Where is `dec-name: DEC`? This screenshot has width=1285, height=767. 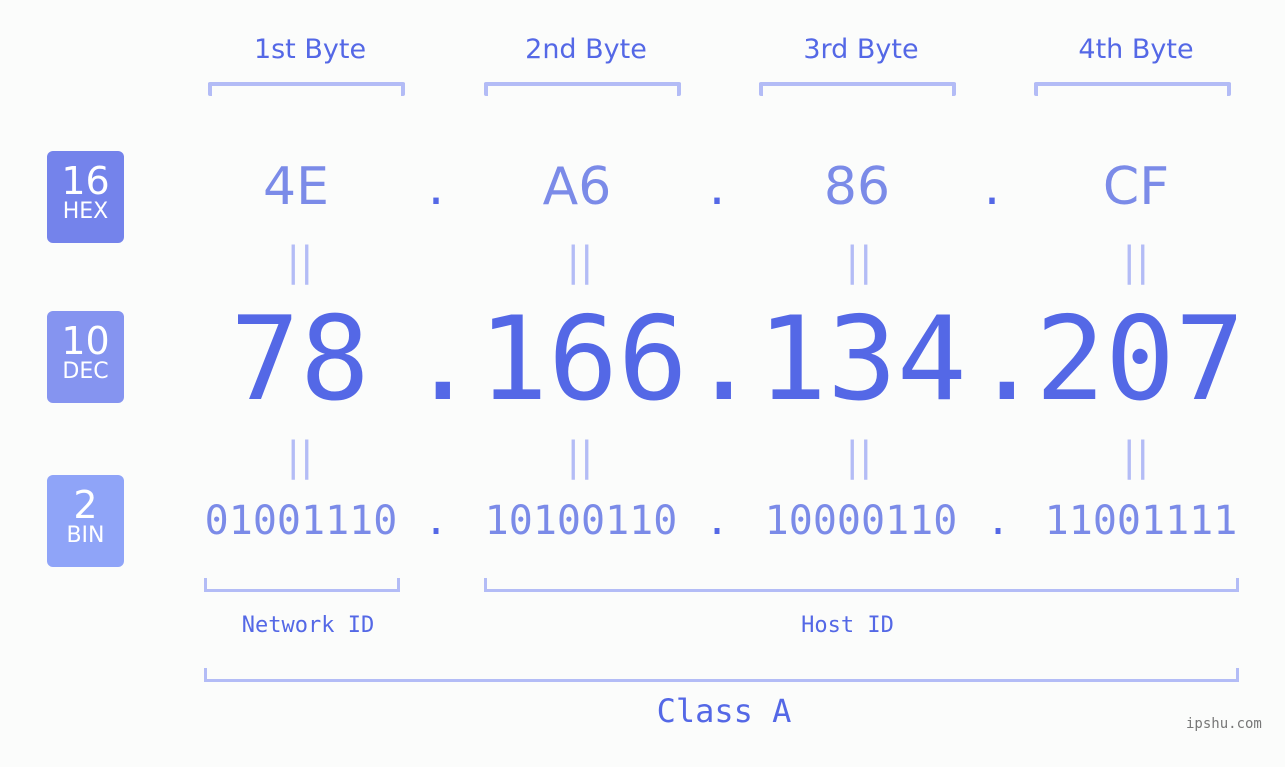
dec-name: DEC is located at coordinates (85, 371).